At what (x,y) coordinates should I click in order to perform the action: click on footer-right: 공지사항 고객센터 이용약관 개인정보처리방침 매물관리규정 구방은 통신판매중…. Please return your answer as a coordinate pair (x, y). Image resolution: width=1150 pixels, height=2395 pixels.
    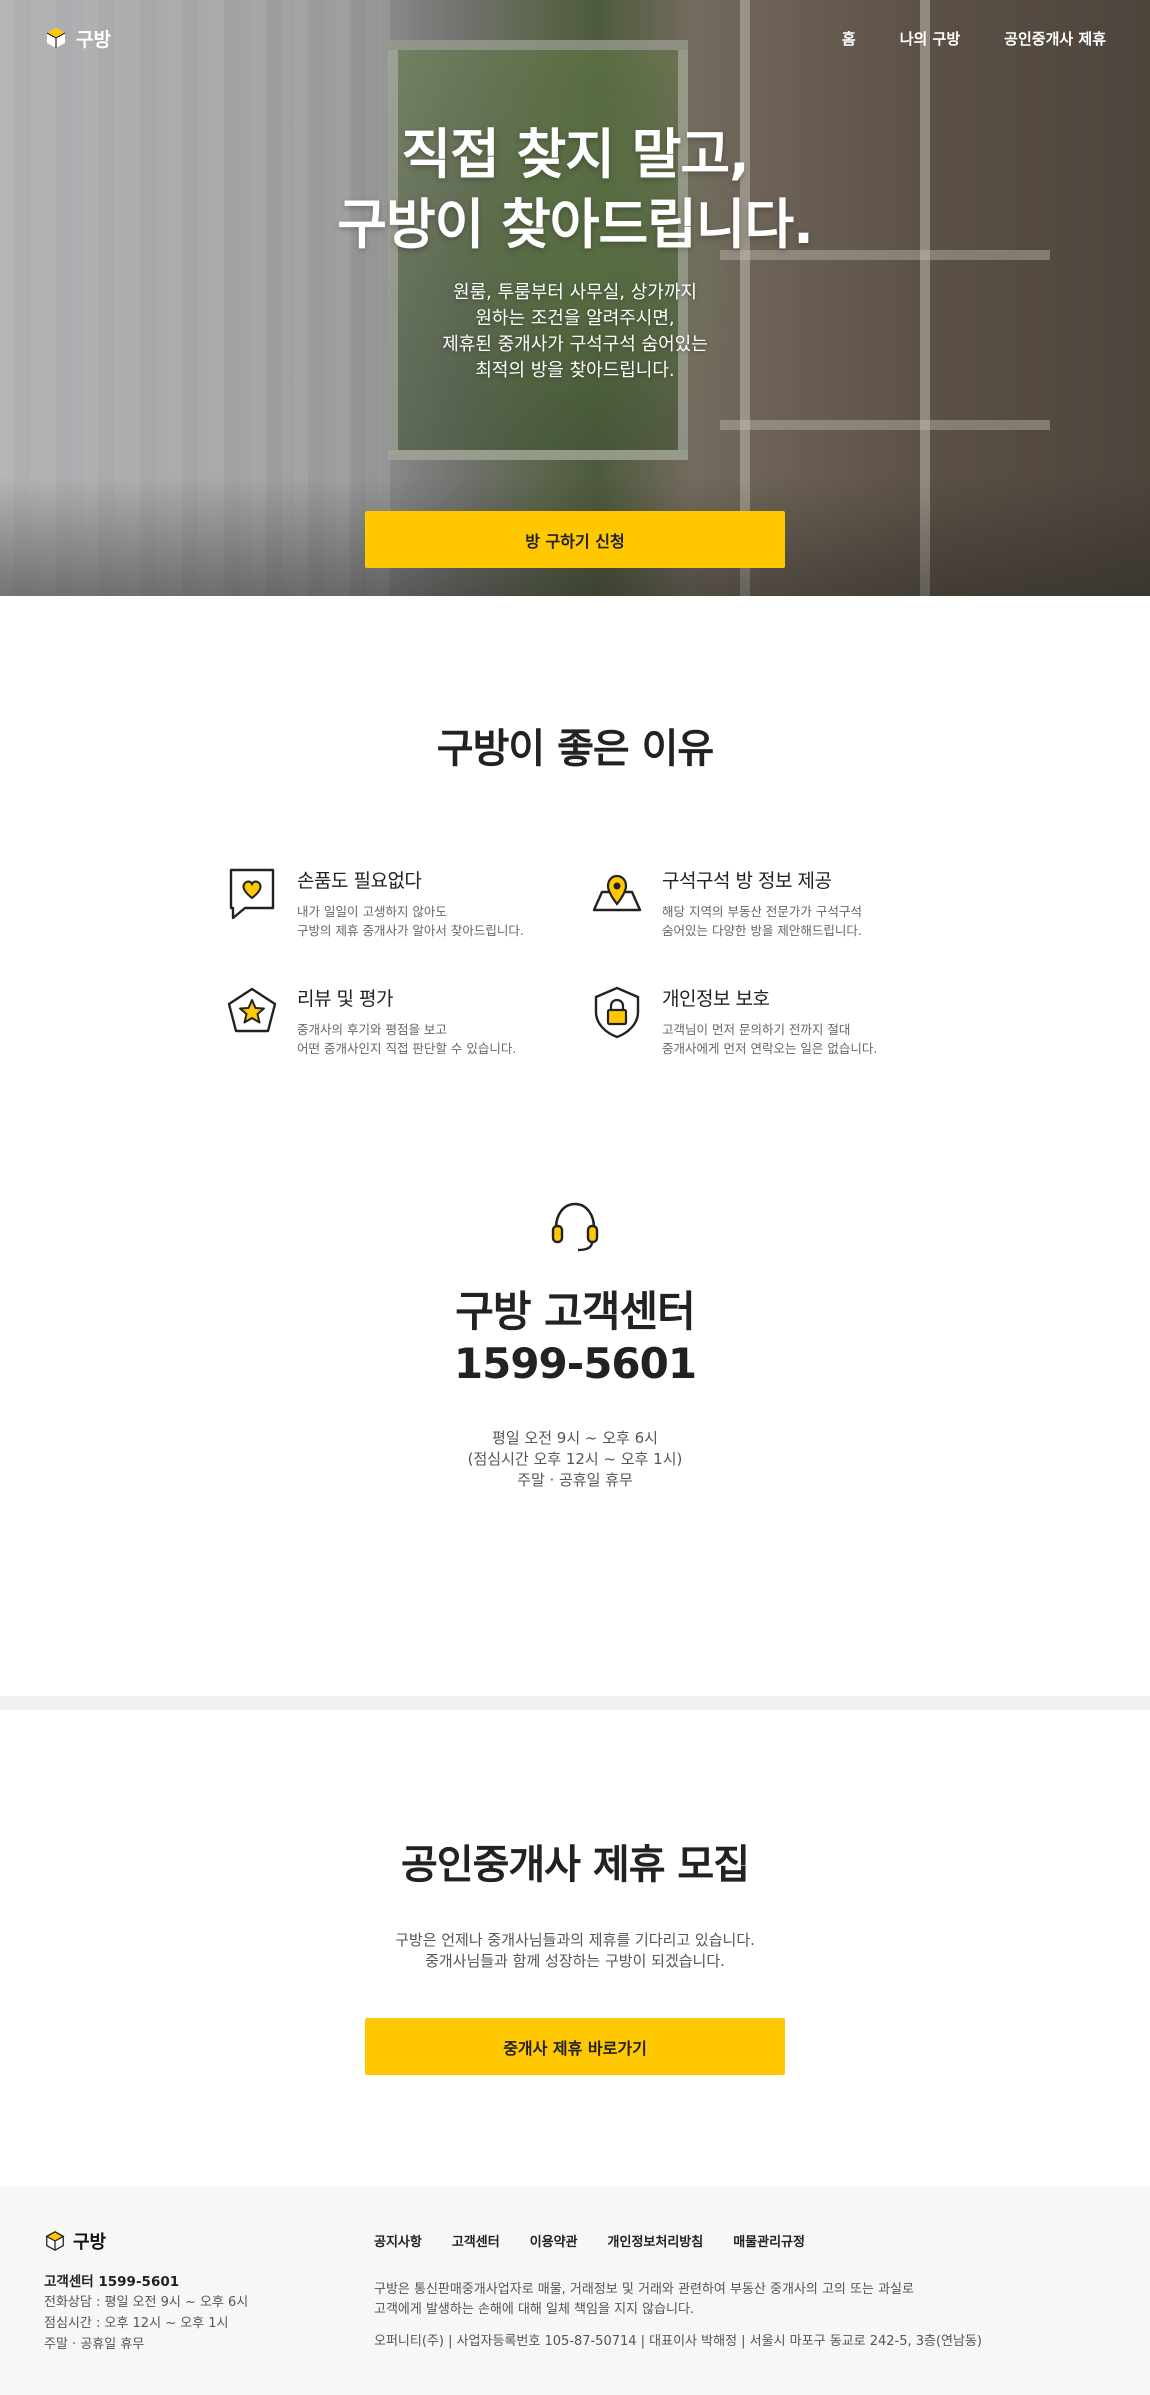
    Looking at the image, I should click on (740, 2311).